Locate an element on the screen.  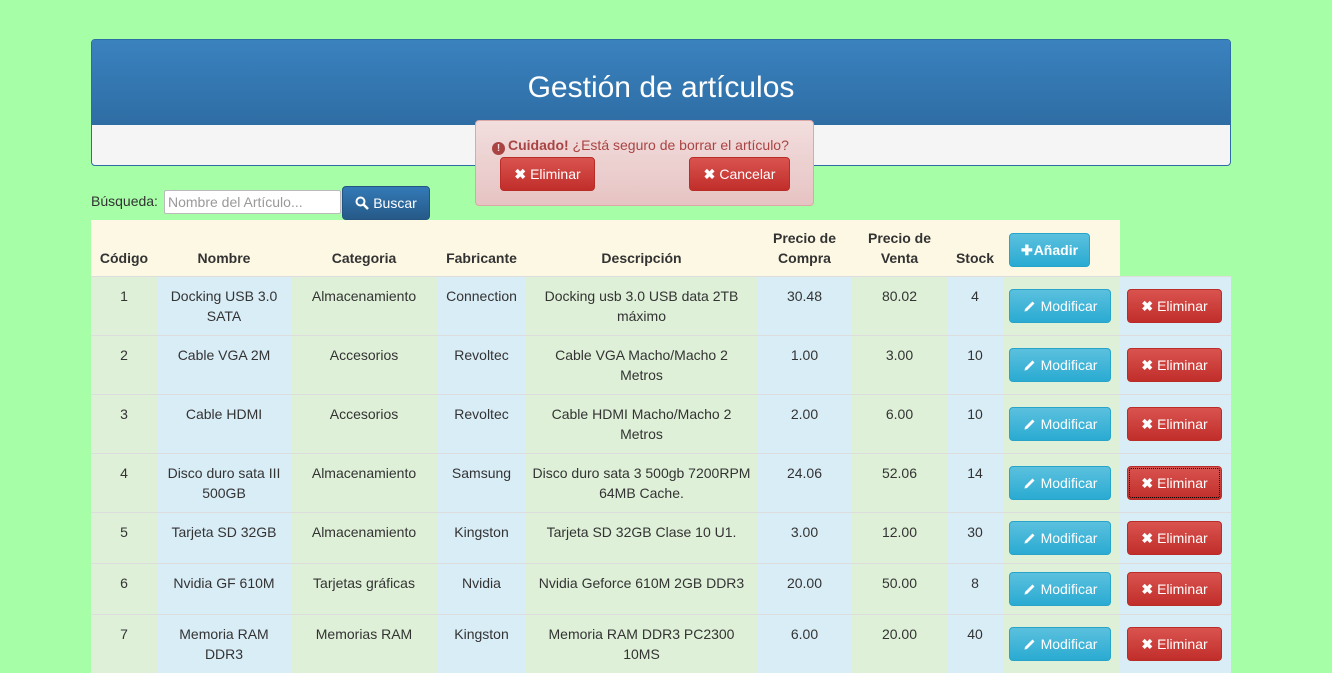
cell-categoria: Accesorios is located at coordinates (364, 424).